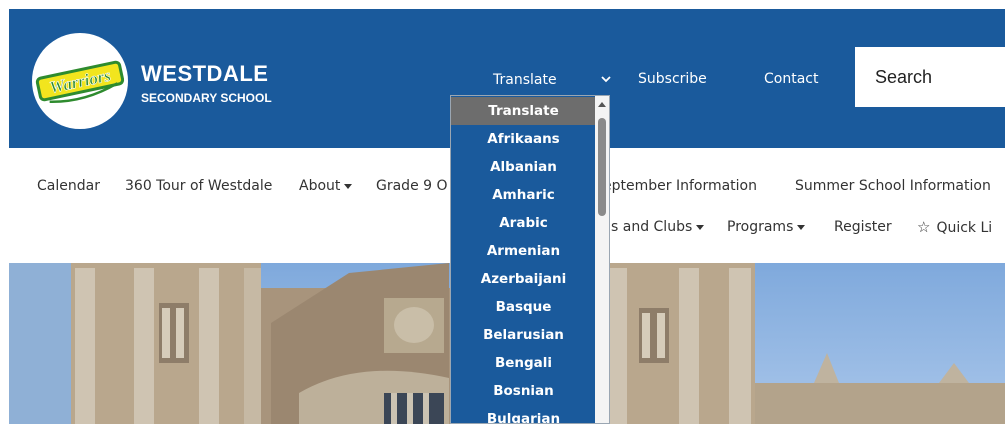 The image size is (1005, 424). I want to click on subscribe-link: Subscribe, so click(672, 79).